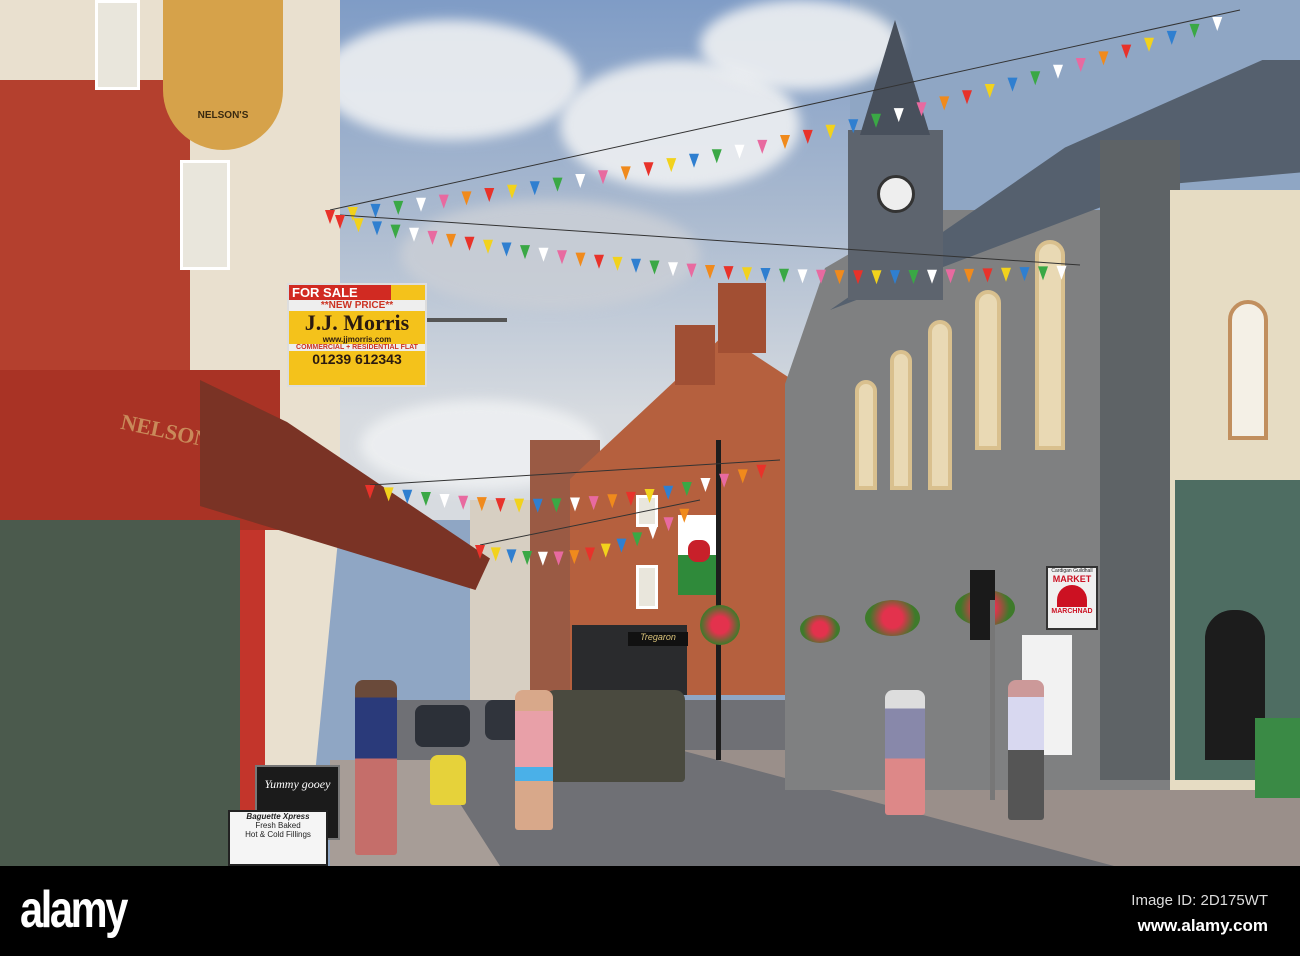 The width and height of the screenshot is (1300, 956). I want to click on image-id: Image ID: 2D175WT, so click(1199, 900).